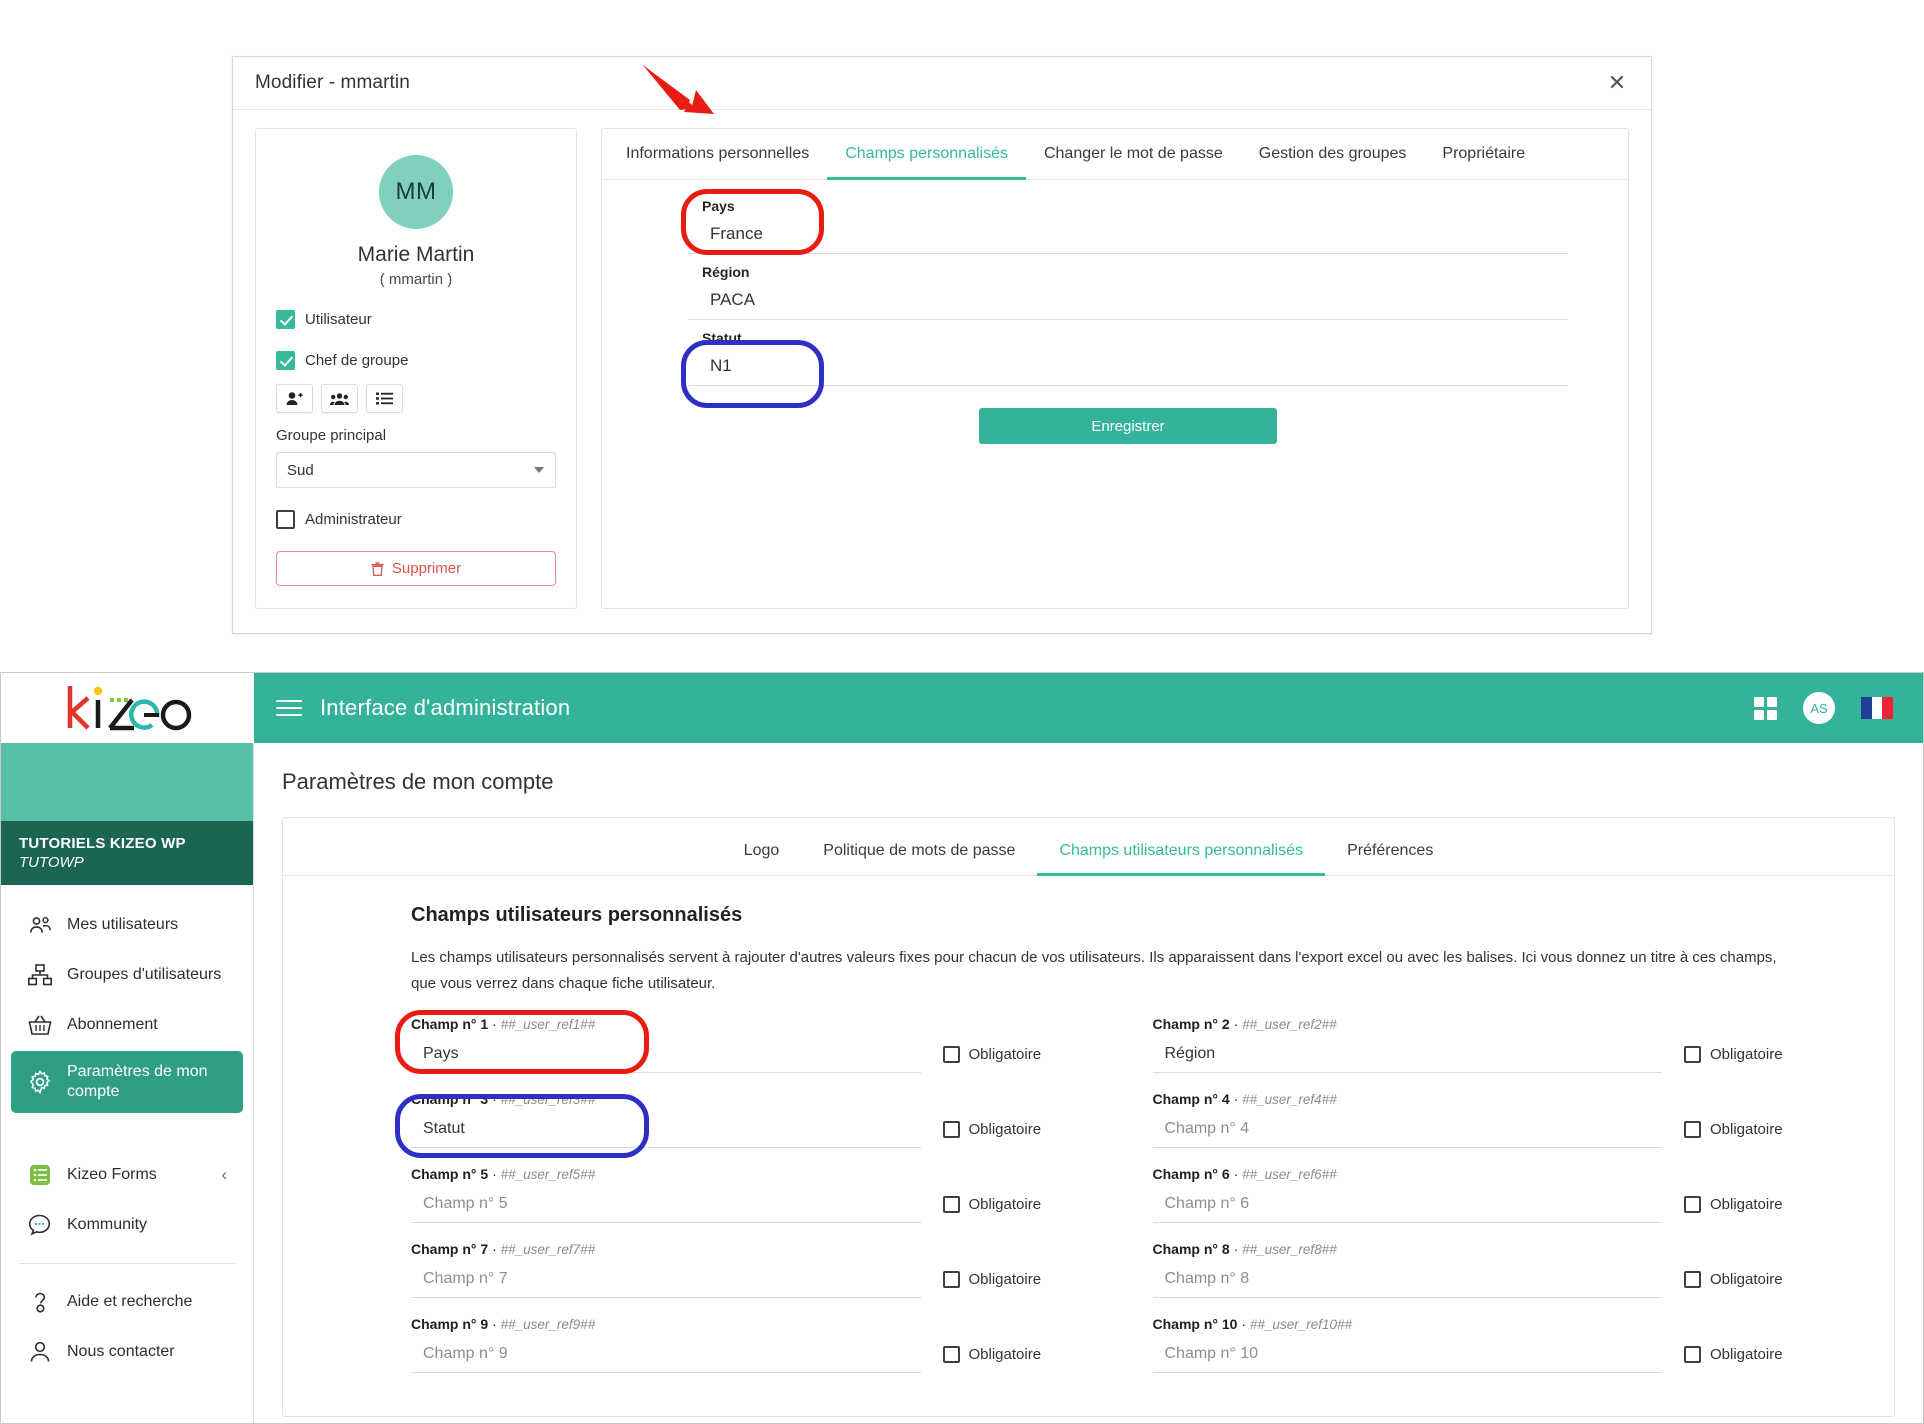 The width and height of the screenshot is (1924, 1424). I want to click on tab-politique-mots-de-passe: Politique de mots de passe, so click(919, 851).